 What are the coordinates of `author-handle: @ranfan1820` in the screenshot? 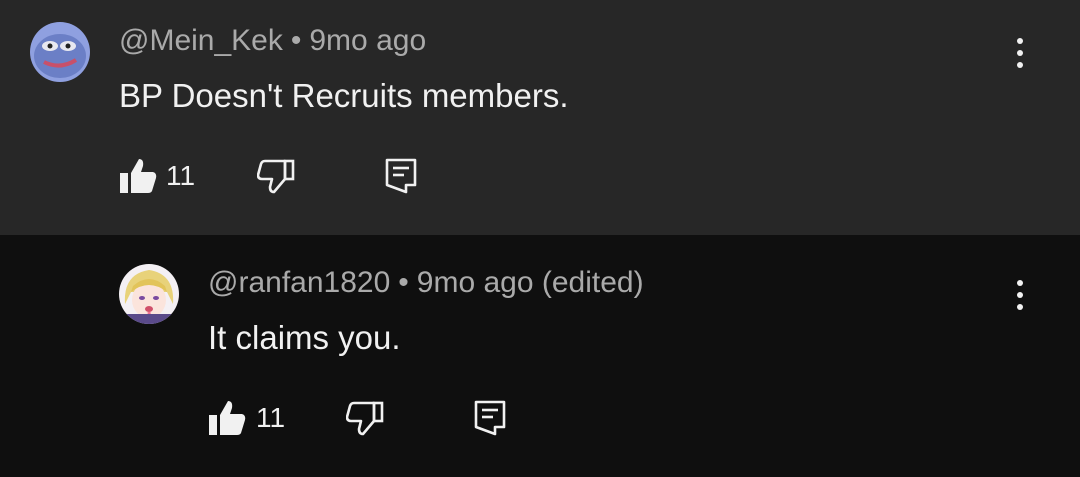 It's located at (299, 282).